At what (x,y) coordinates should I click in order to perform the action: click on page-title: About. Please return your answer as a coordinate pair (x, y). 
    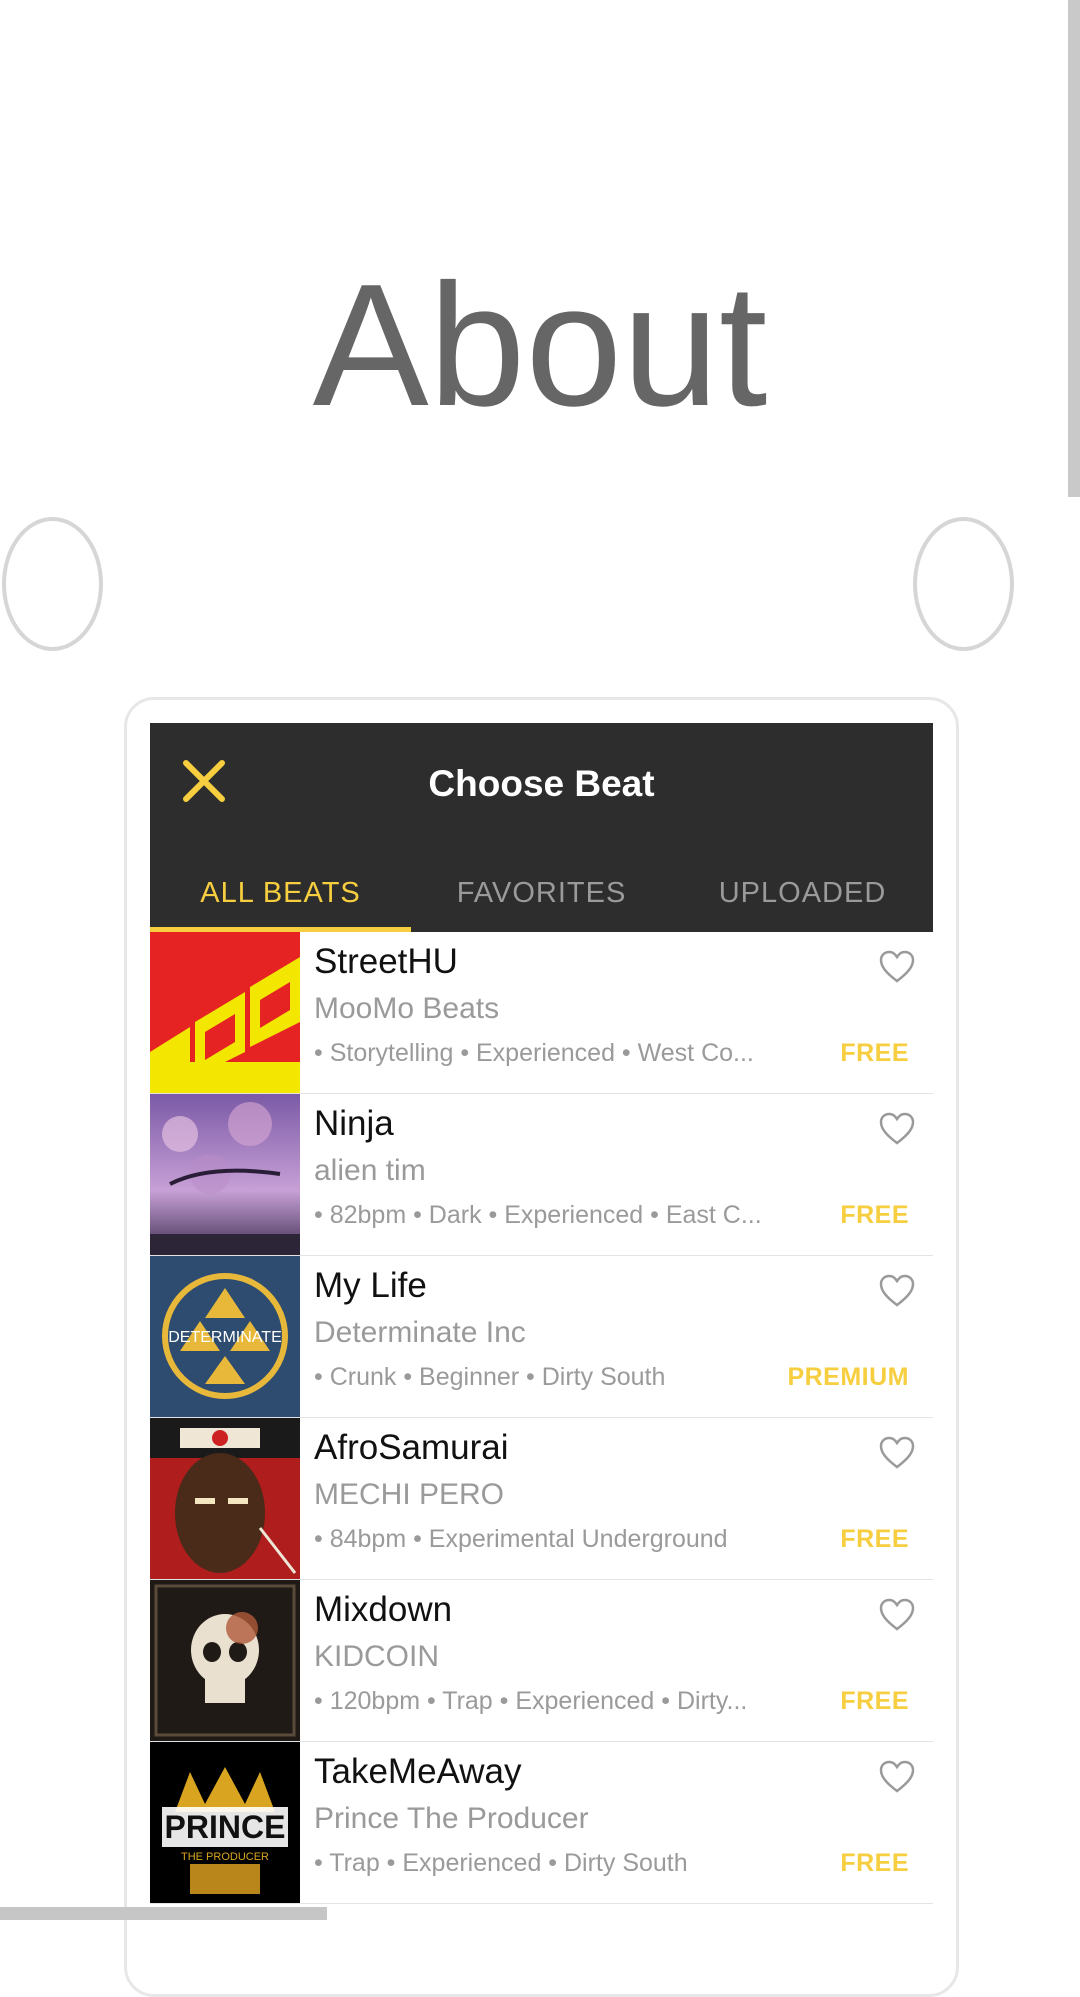
    Looking at the image, I should click on (540, 344).